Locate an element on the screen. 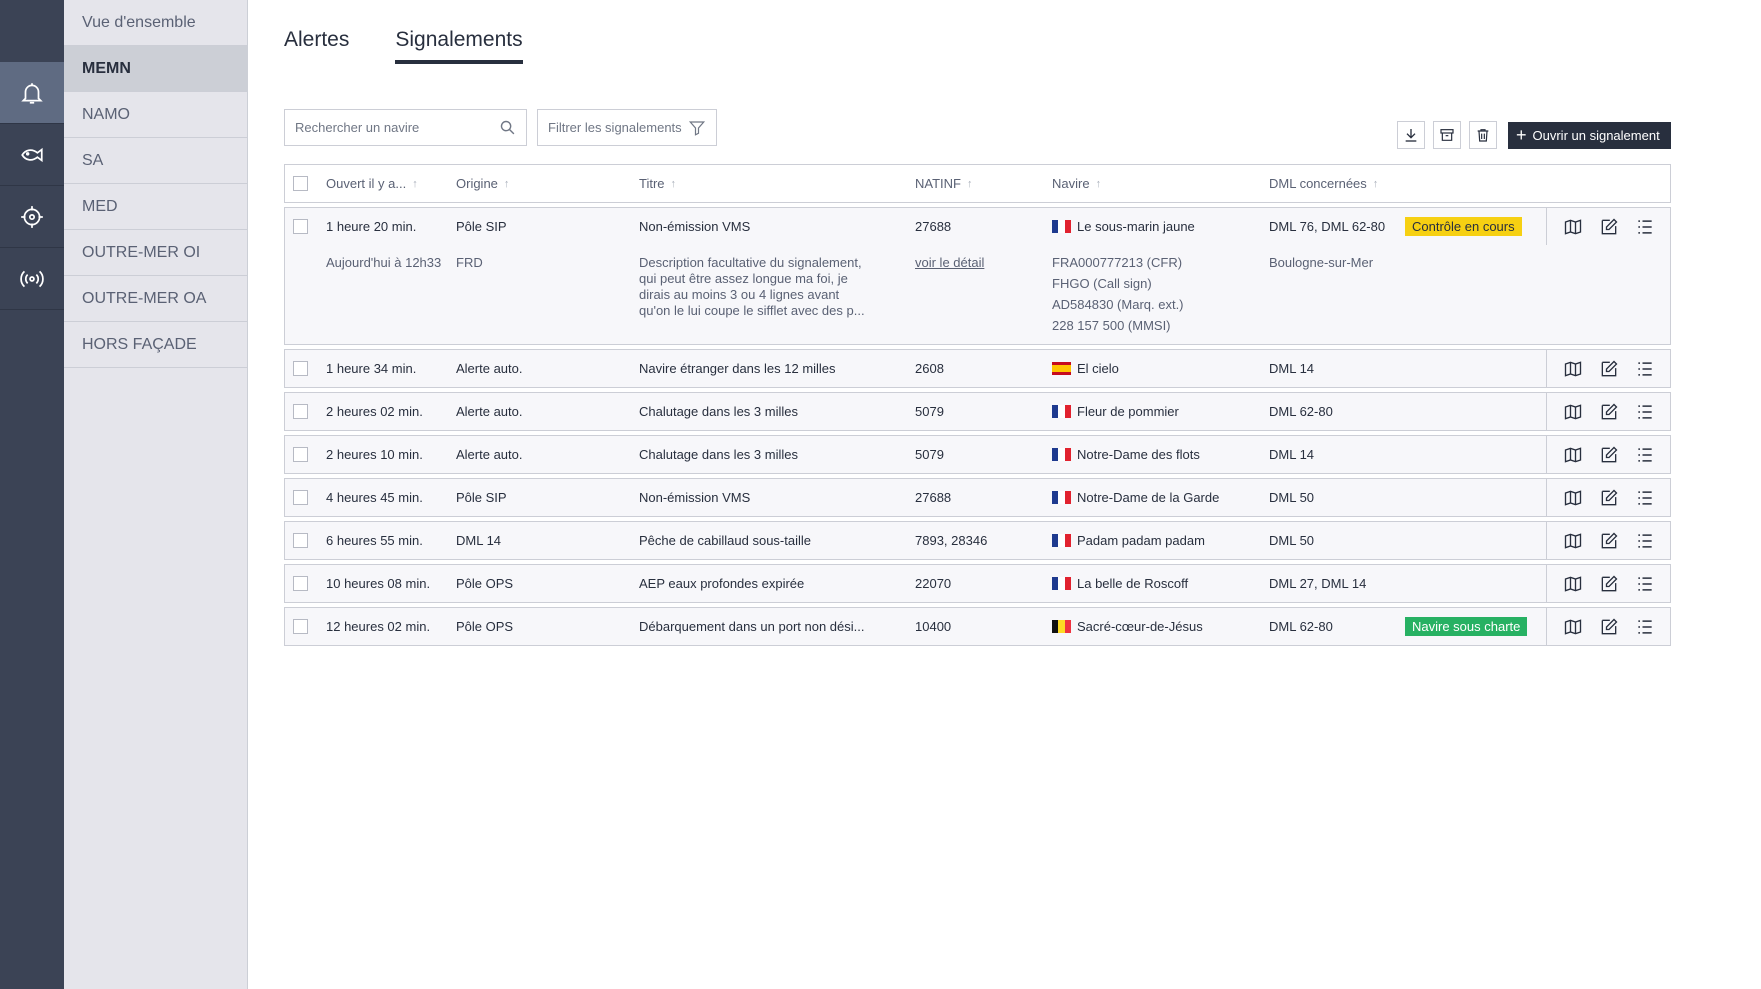 The image size is (1761, 989). column-title: Titre ↑ is located at coordinates (657, 183).